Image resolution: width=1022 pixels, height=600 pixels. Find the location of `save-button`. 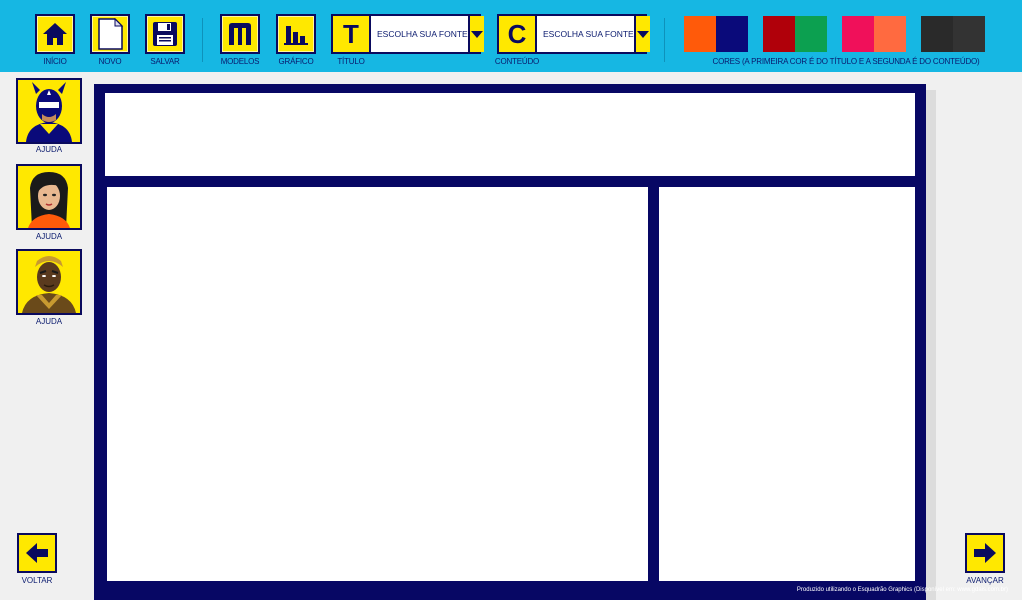

save-button is located at coordinates (165, 34).